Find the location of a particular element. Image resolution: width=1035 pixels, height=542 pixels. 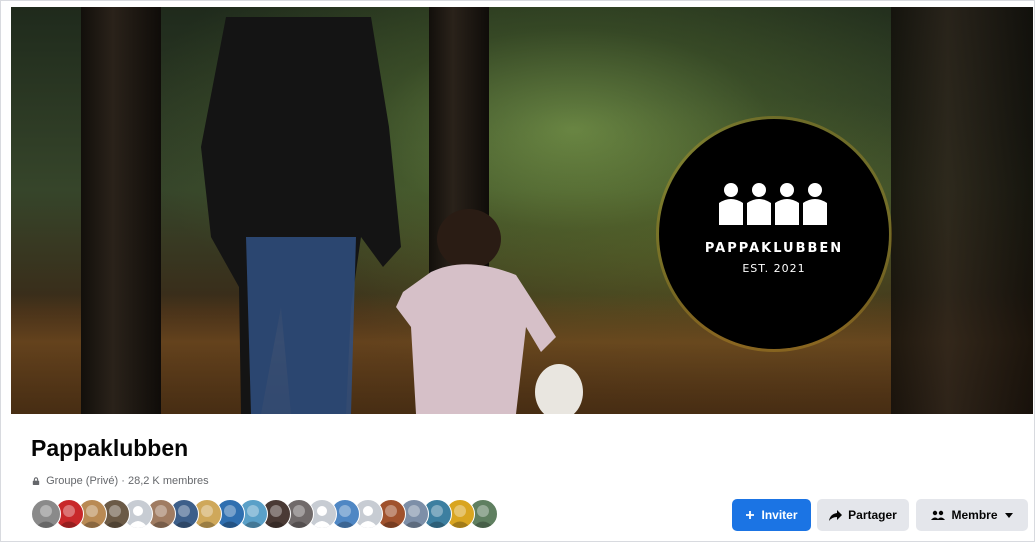

member-avatars is located at coordinates (264, 514).